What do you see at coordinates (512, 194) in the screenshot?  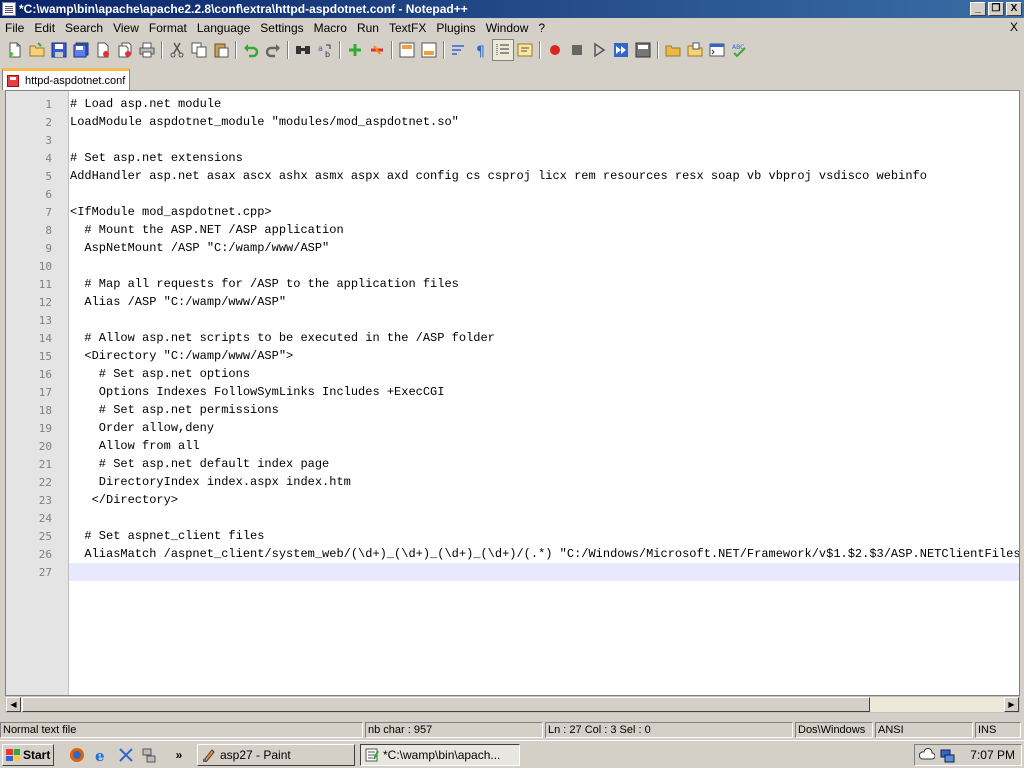 I see `code-line: 6` at bounding box center [512, 194].